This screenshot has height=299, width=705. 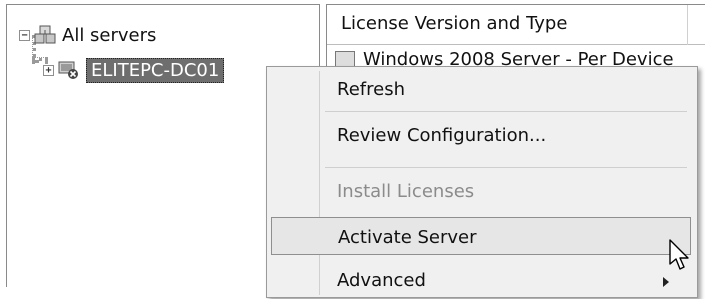 What do you see at coordinates (24, 35) in the screenshot?
I see `collapse-toggle: −` at bounding box center [24, 35].